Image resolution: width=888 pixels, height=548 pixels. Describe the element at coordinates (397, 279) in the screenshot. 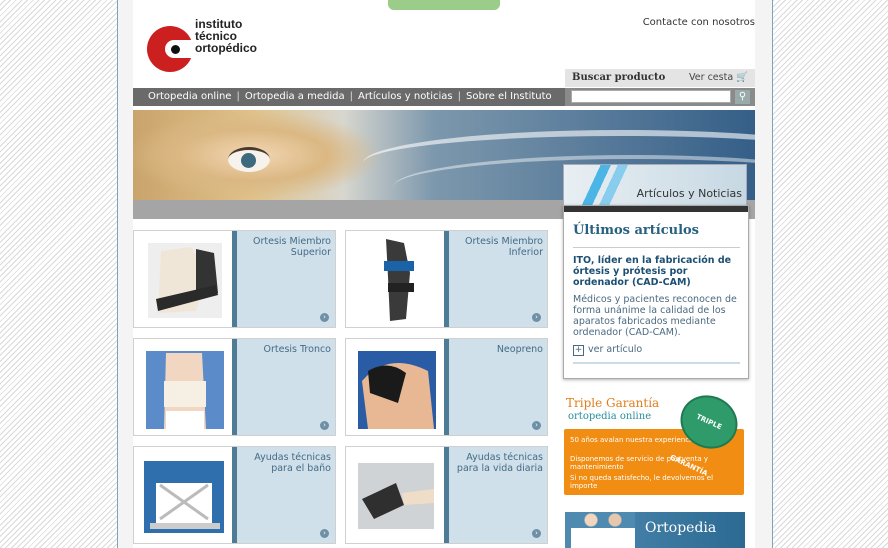

I see `lower-limb-orthosis-image` at that location.